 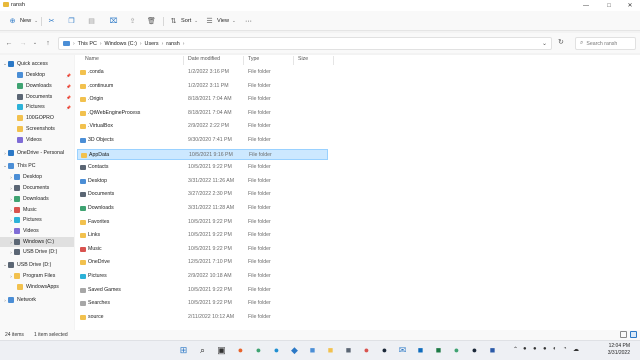 I want to click on file-row: .Origin 8/18/2021 7:04 AM File folder, so click(x=202, y=99).